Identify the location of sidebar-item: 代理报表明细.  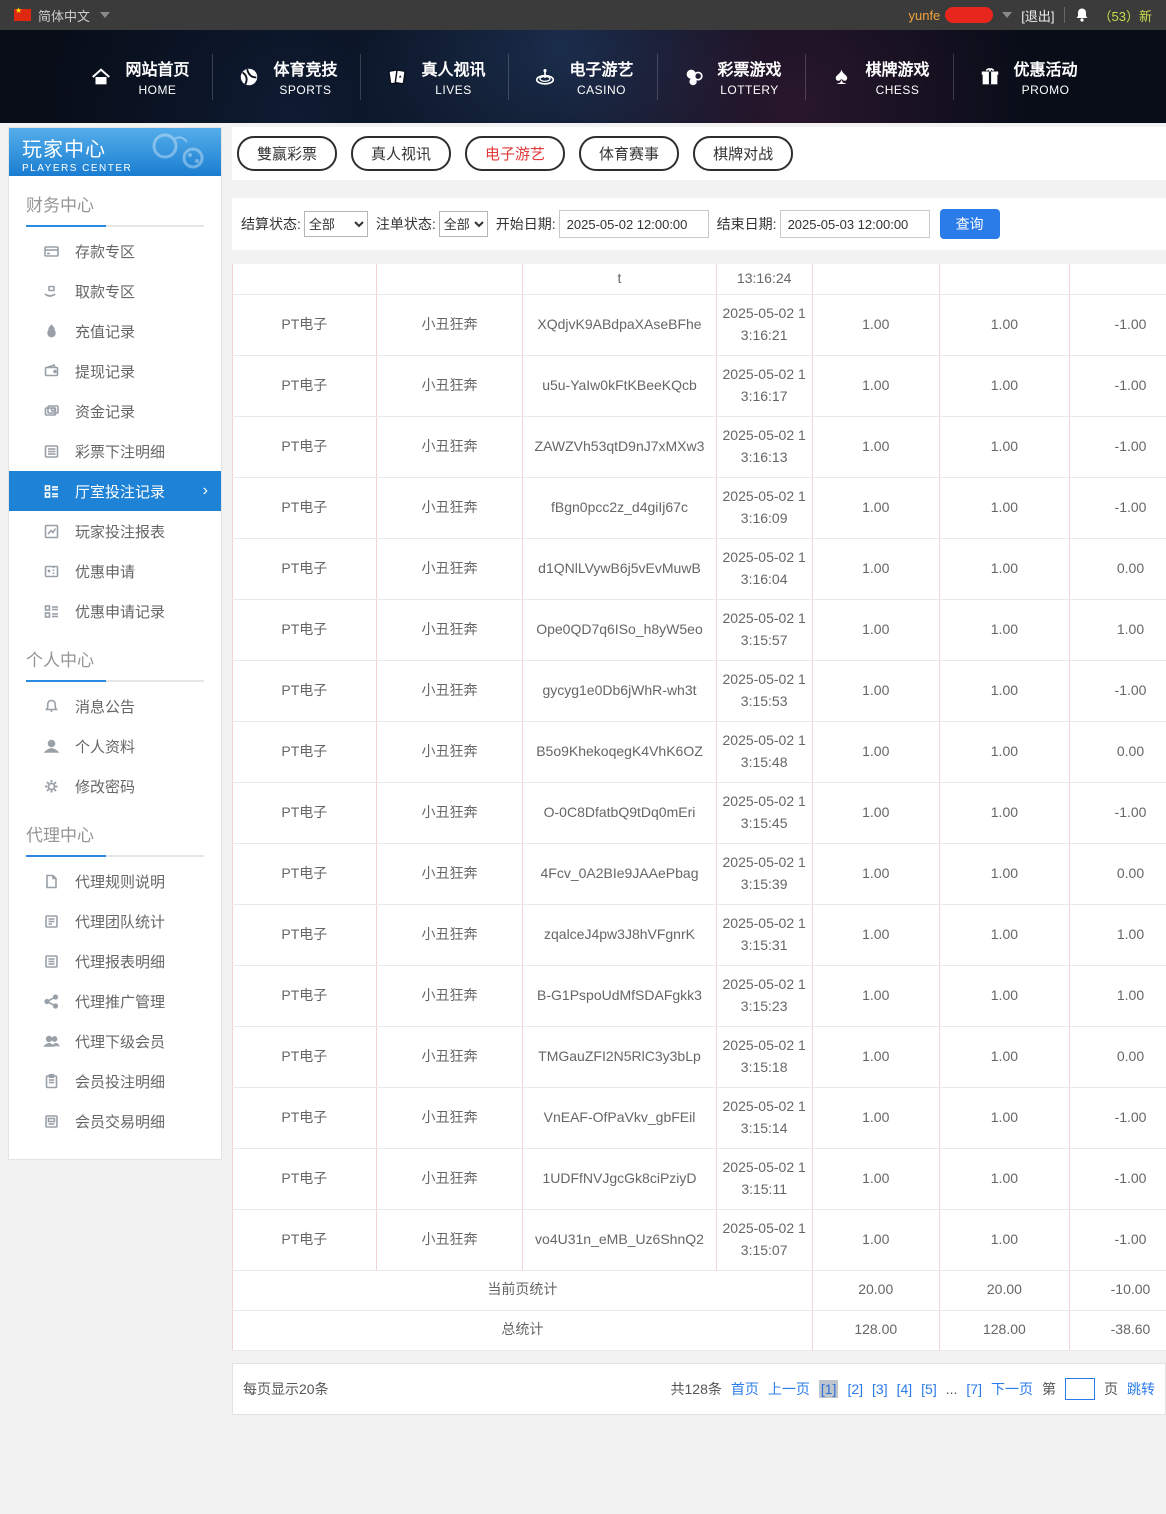
(115, 961).